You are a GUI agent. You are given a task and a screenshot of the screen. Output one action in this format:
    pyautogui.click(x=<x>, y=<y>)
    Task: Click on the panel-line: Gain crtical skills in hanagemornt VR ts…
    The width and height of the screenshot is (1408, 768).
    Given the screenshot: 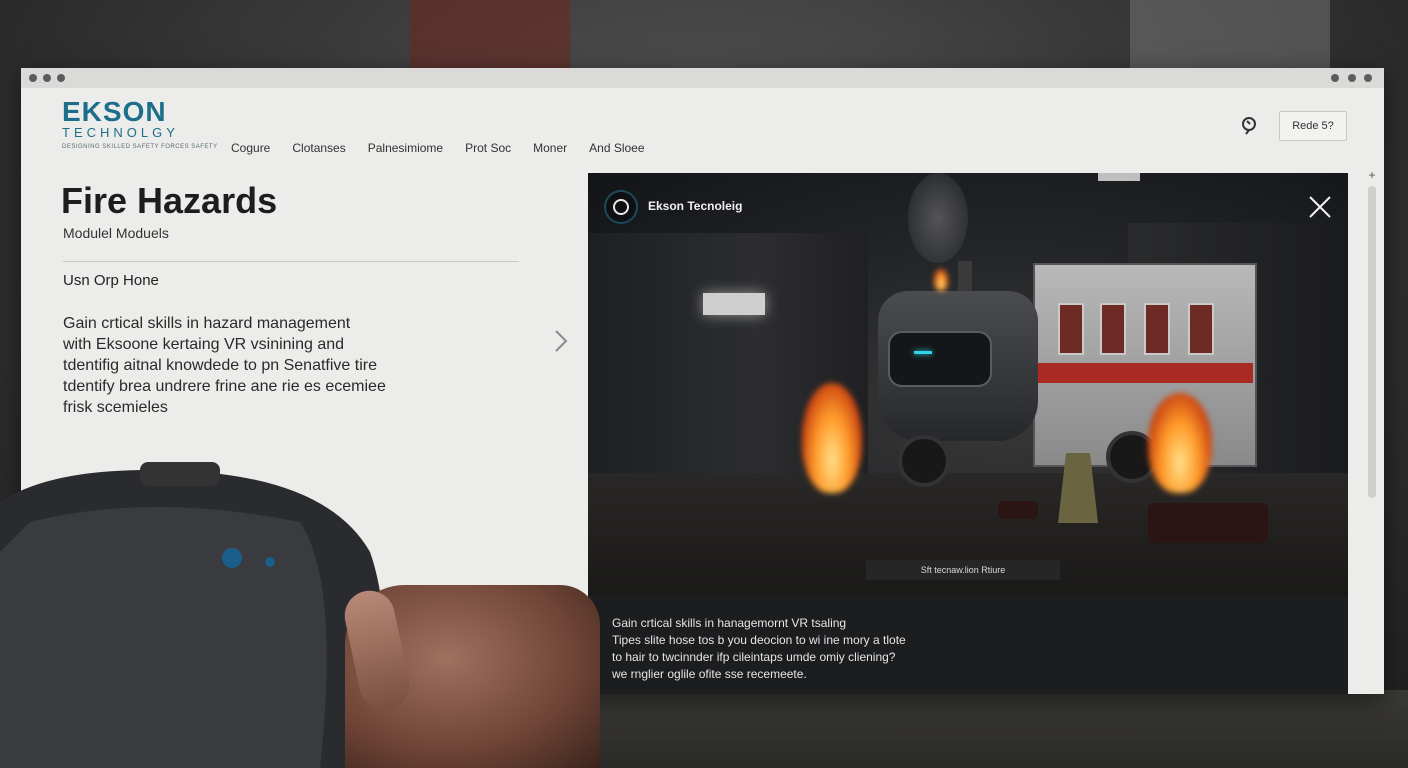 What is the action you would take?
    pyautogui.click(x=729, y=623)
    